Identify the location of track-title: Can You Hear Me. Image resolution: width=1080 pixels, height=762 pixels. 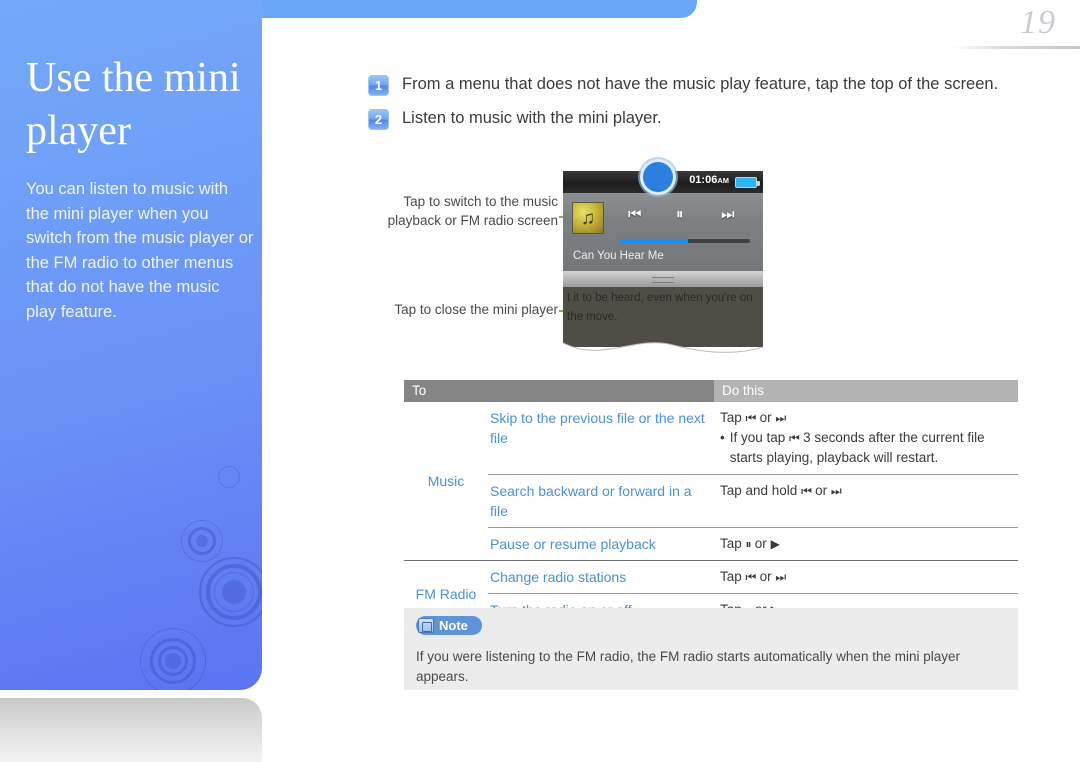
(618, 256).